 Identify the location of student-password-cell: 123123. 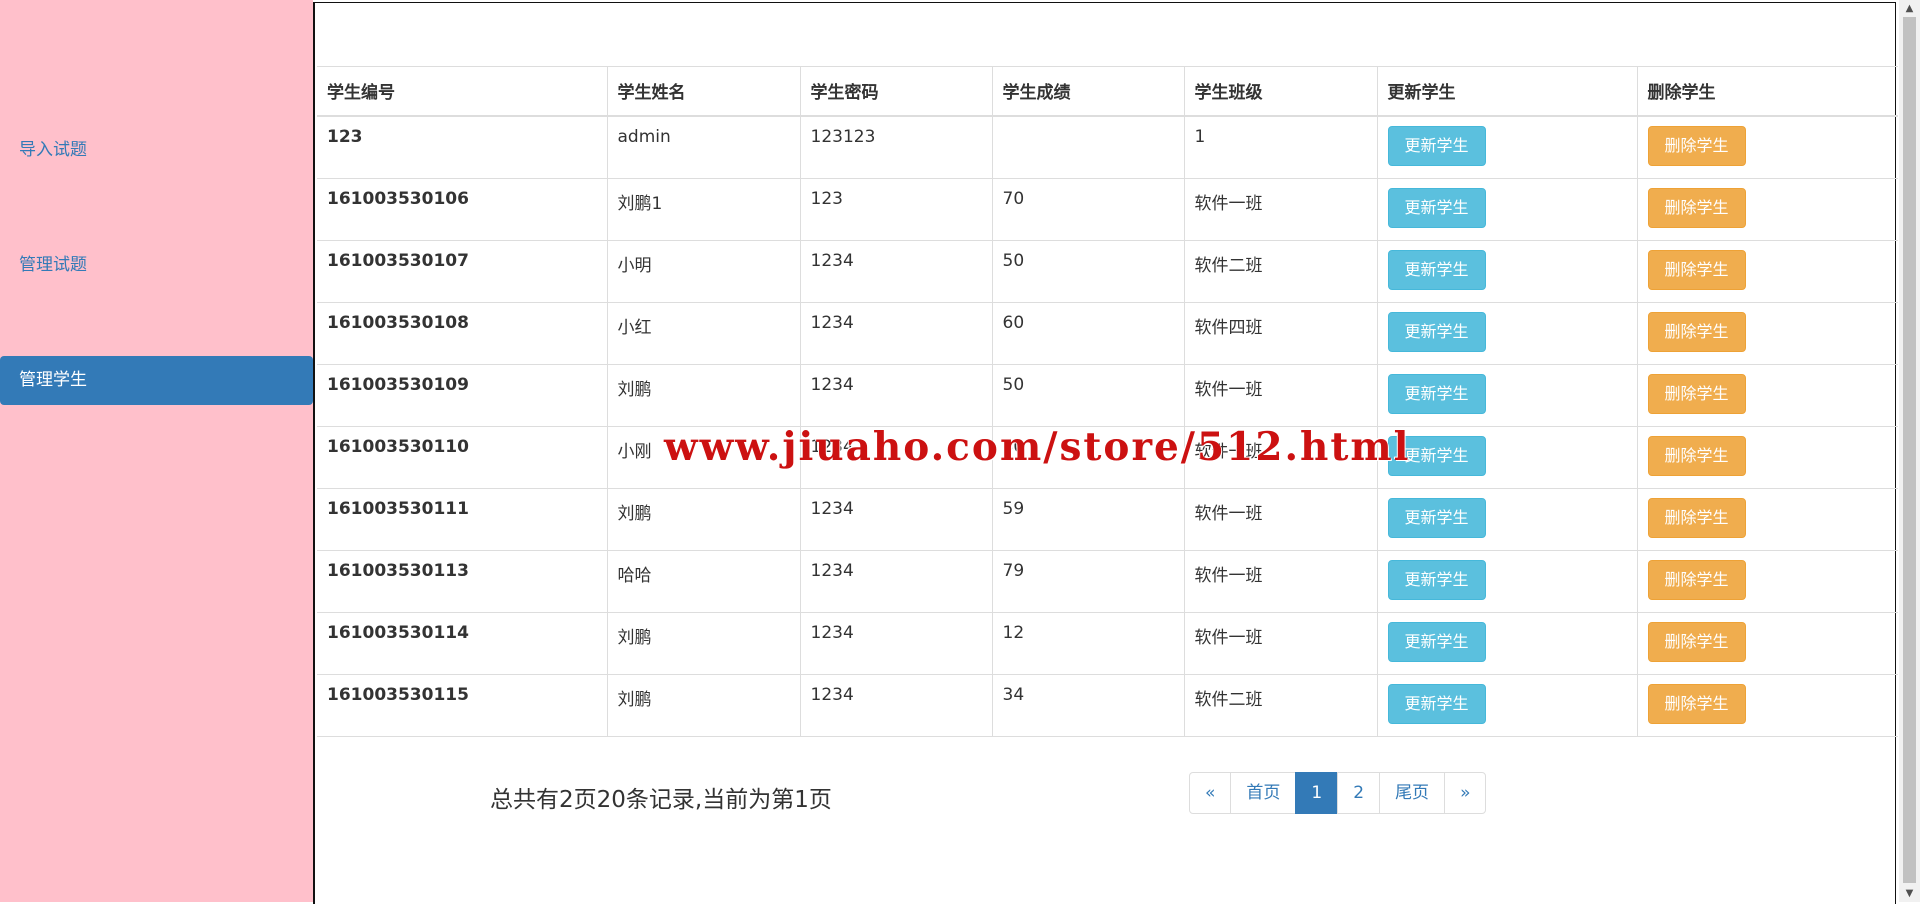
(896, 147).